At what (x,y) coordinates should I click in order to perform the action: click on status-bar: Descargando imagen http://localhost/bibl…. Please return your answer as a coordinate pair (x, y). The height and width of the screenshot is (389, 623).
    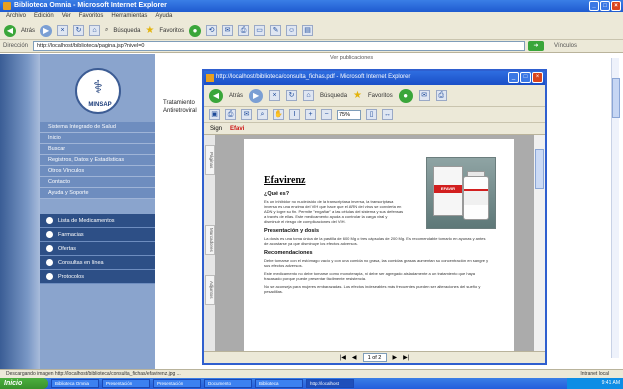
    Looking at the image, I should click on (311, 373).